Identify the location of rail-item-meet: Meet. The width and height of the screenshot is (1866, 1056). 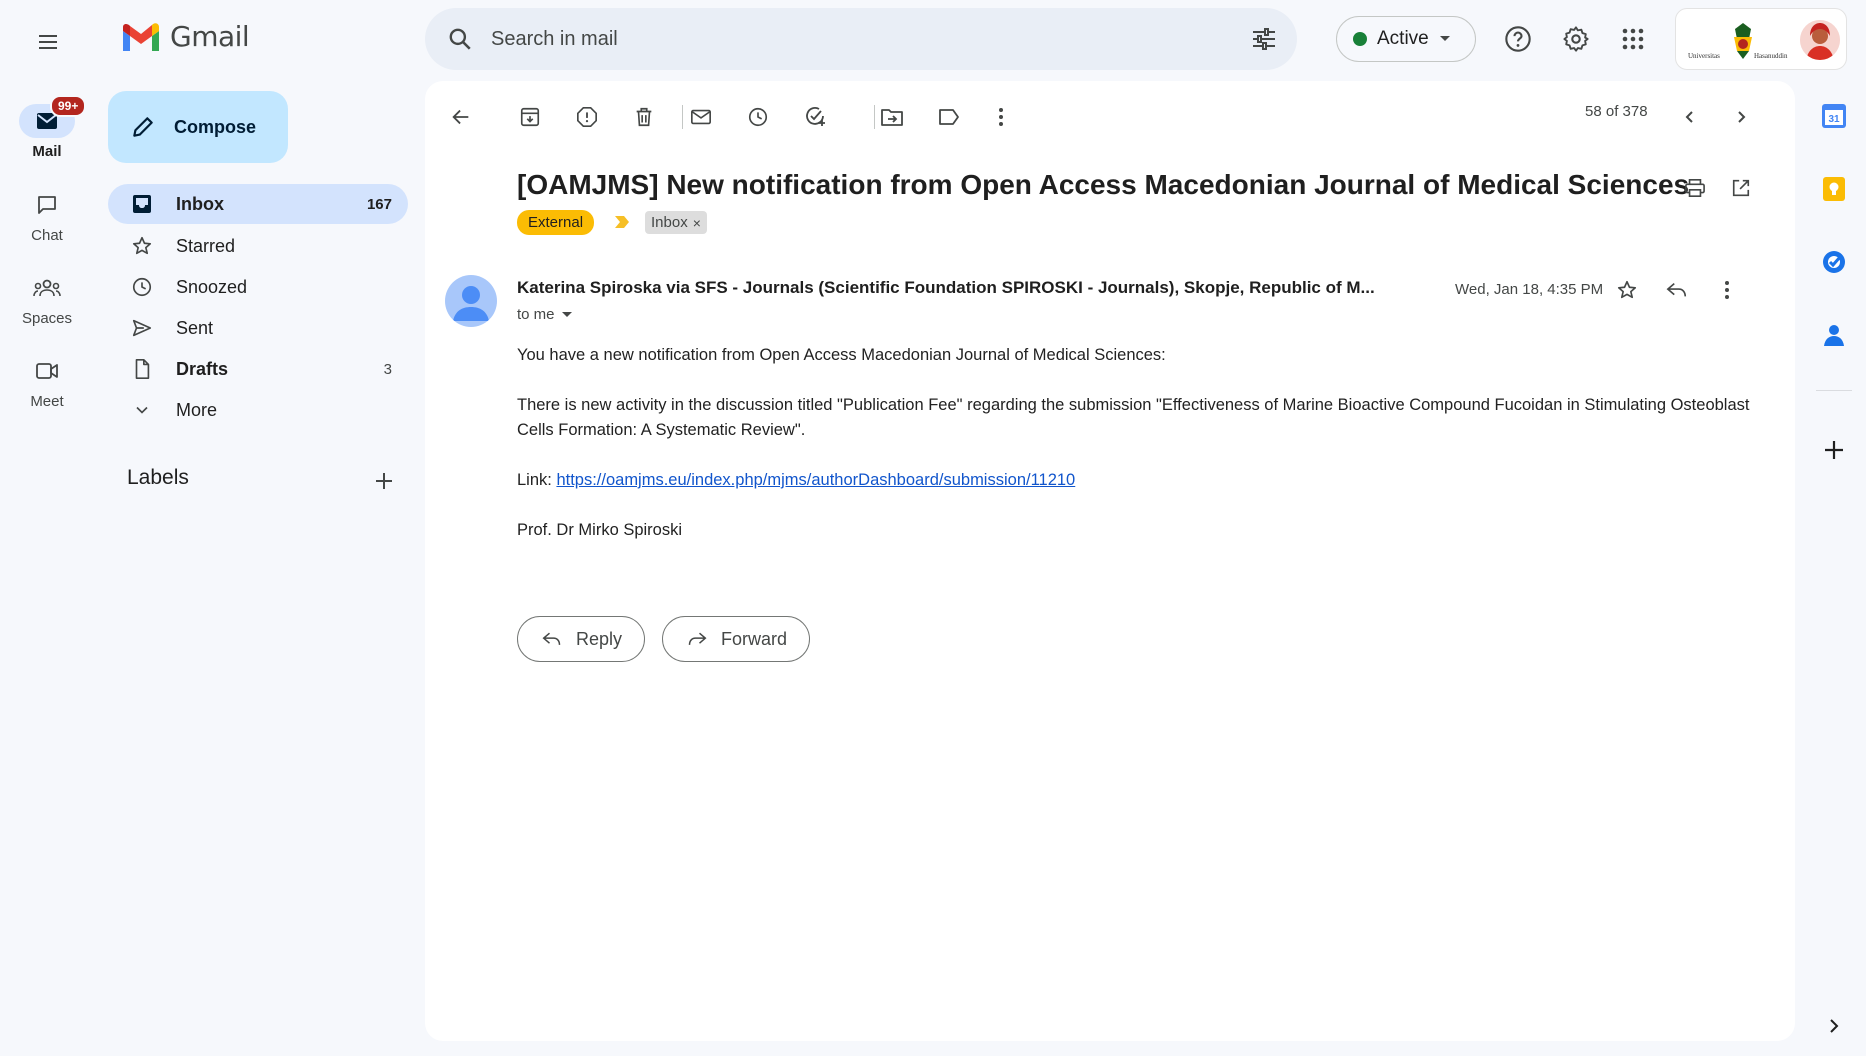
(47, 382).